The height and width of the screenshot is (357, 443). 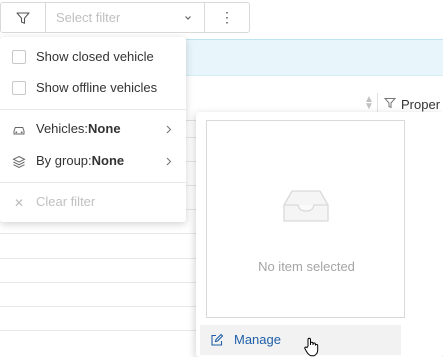 What do you see at coordinates (88, 17) in the screenshot?
I see `select-placeholder: Select filter` at bounding box center [88, 17].